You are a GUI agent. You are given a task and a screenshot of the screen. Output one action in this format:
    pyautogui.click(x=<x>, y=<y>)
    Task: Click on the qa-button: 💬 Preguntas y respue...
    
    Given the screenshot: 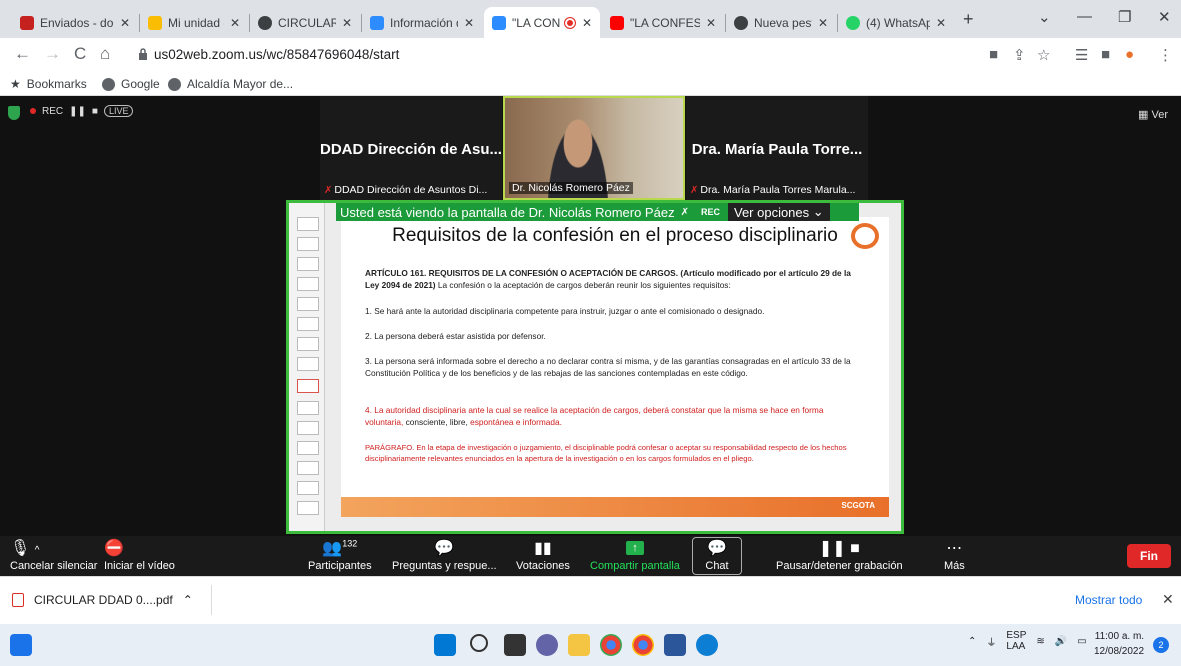 What is the action you would take?
    pyautogui.click(x=444, y=555)
    